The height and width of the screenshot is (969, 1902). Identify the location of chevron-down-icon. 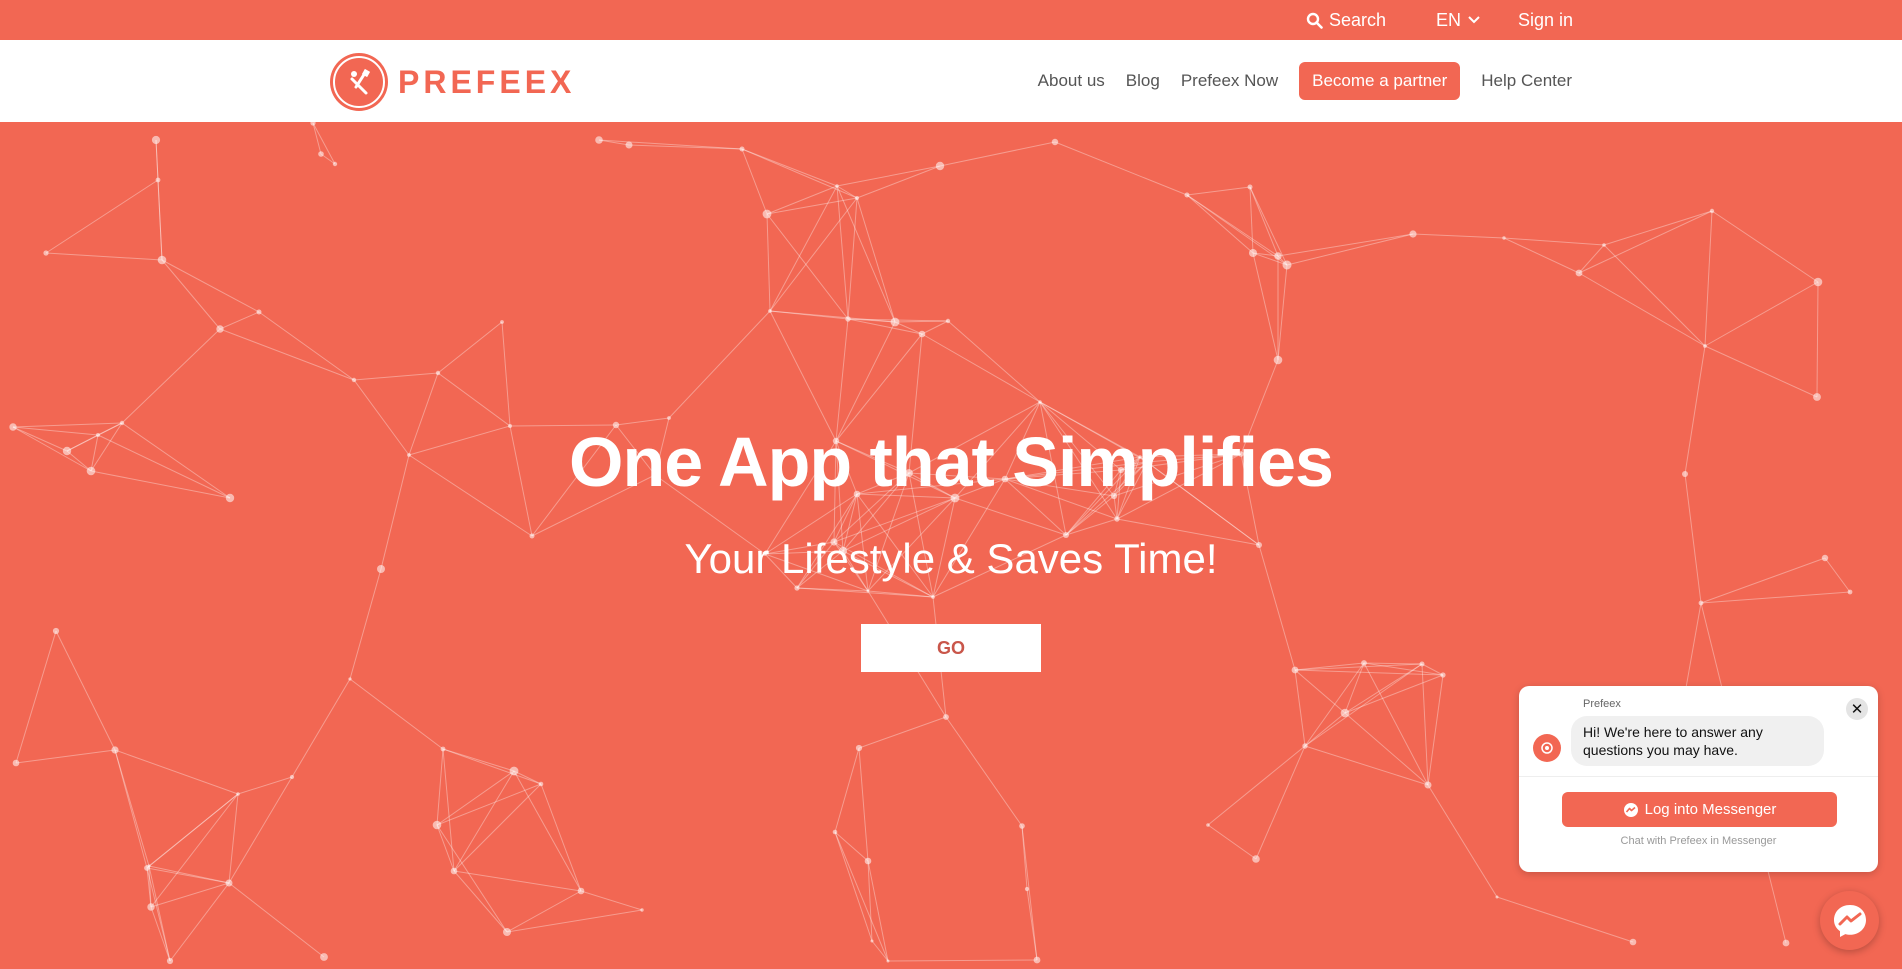
(1474, 20).